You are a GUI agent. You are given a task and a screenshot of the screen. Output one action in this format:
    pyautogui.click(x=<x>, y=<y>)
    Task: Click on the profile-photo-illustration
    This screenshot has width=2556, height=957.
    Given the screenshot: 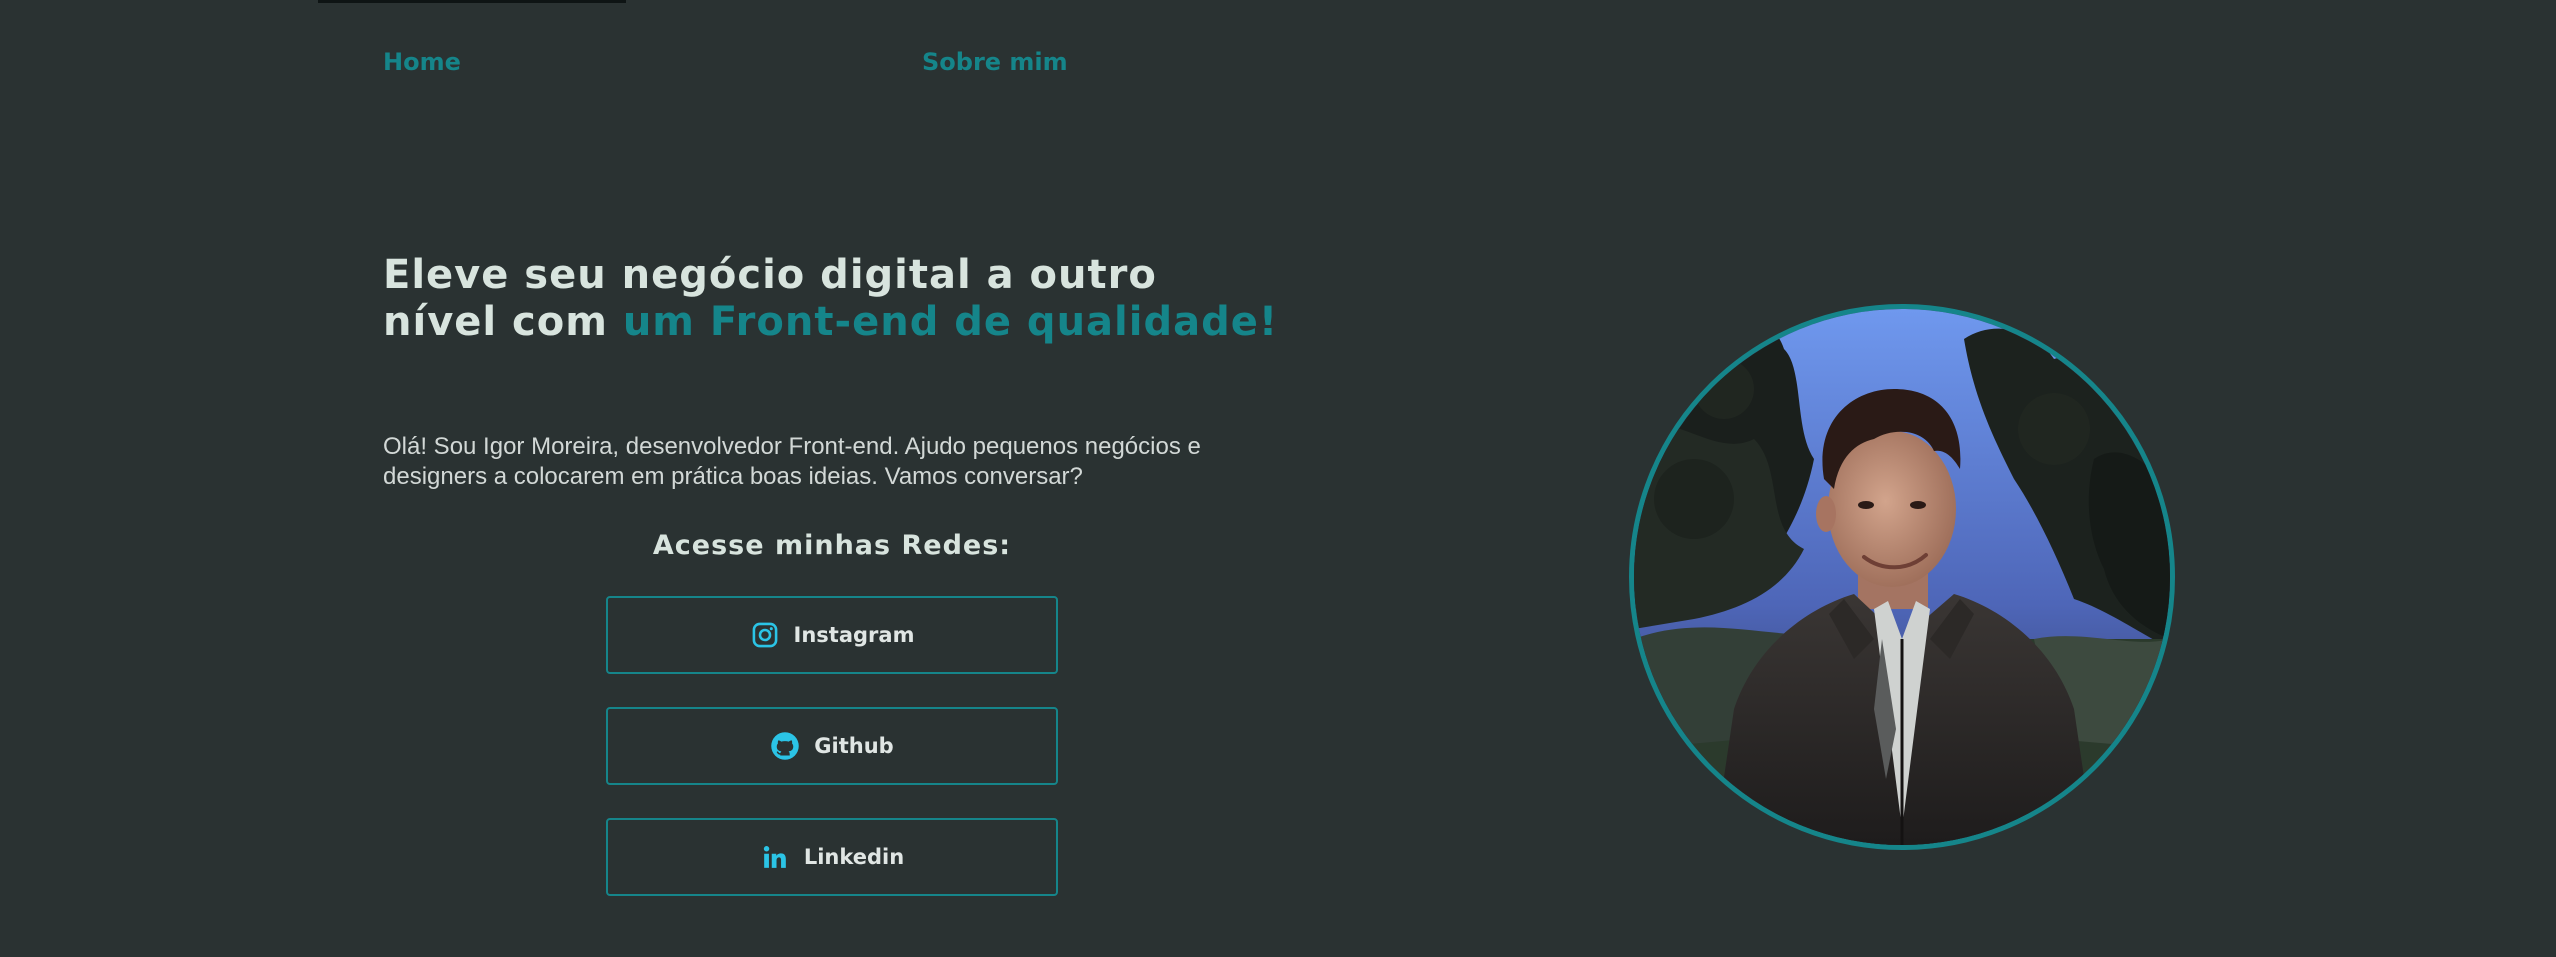 What is the action you would take?
    pyautogui.click(x=1902, y=577)
    